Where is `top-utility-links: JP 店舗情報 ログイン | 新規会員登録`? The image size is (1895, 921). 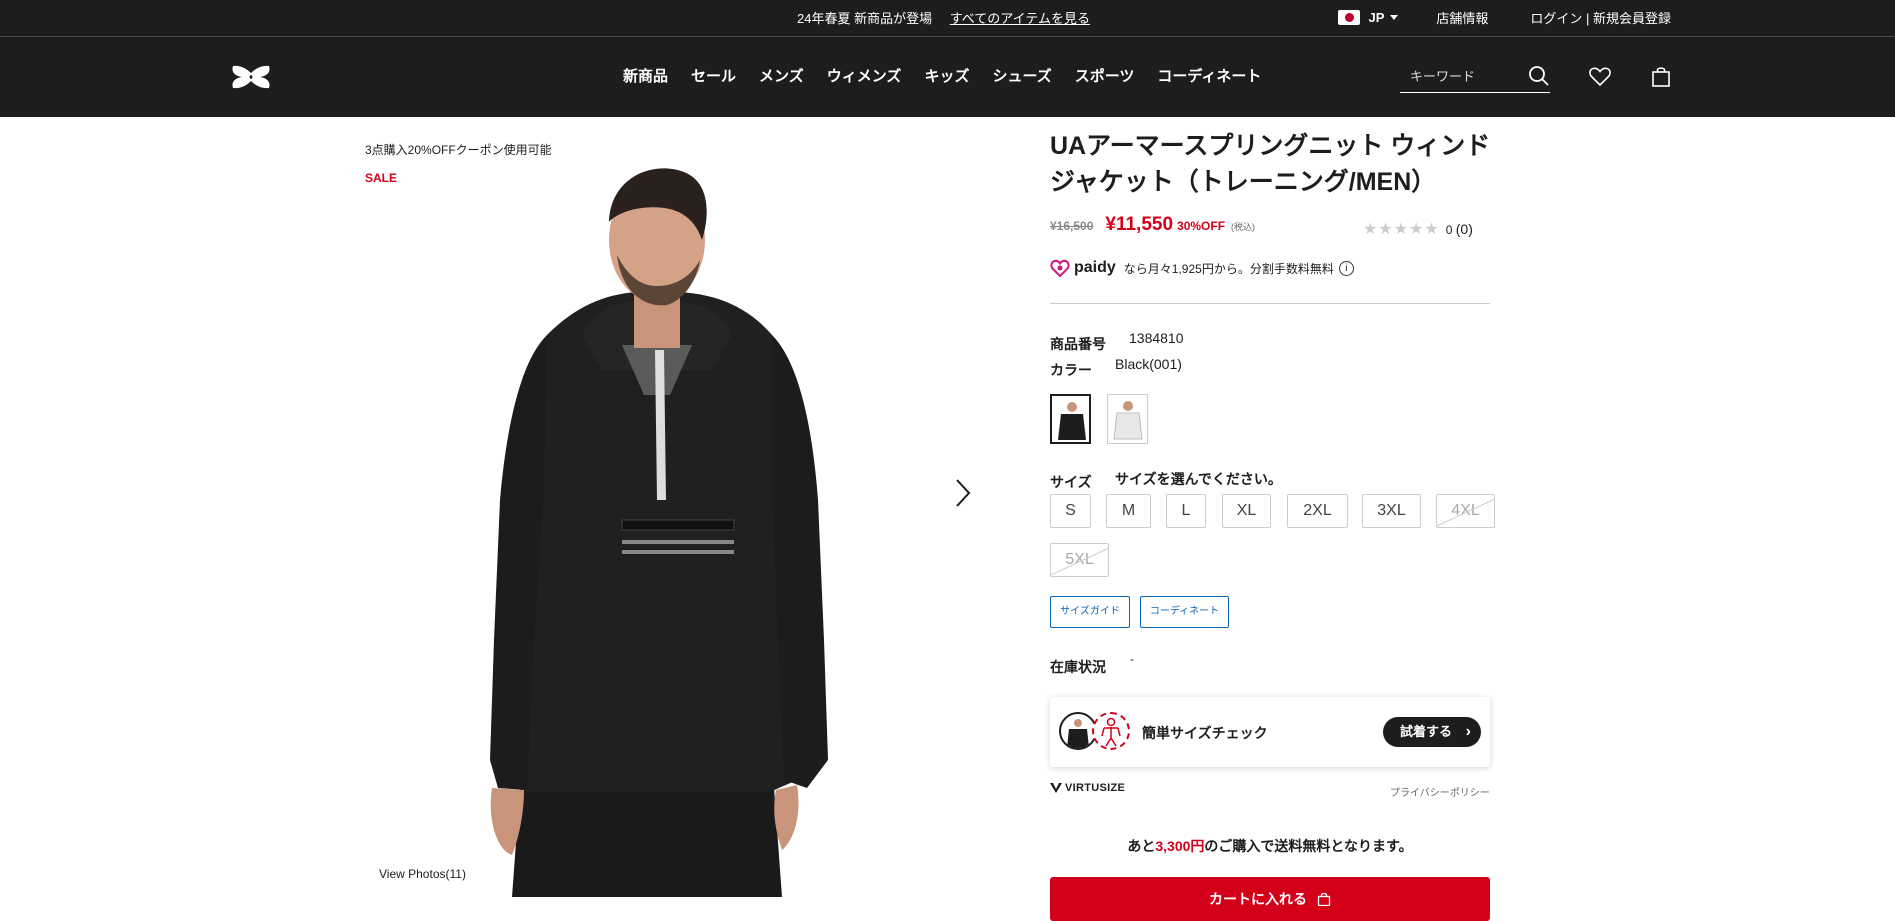 top-utility-links: JP 店舗情報 ログイン | 新規会員登録 is located at coordinates (1504, 17).